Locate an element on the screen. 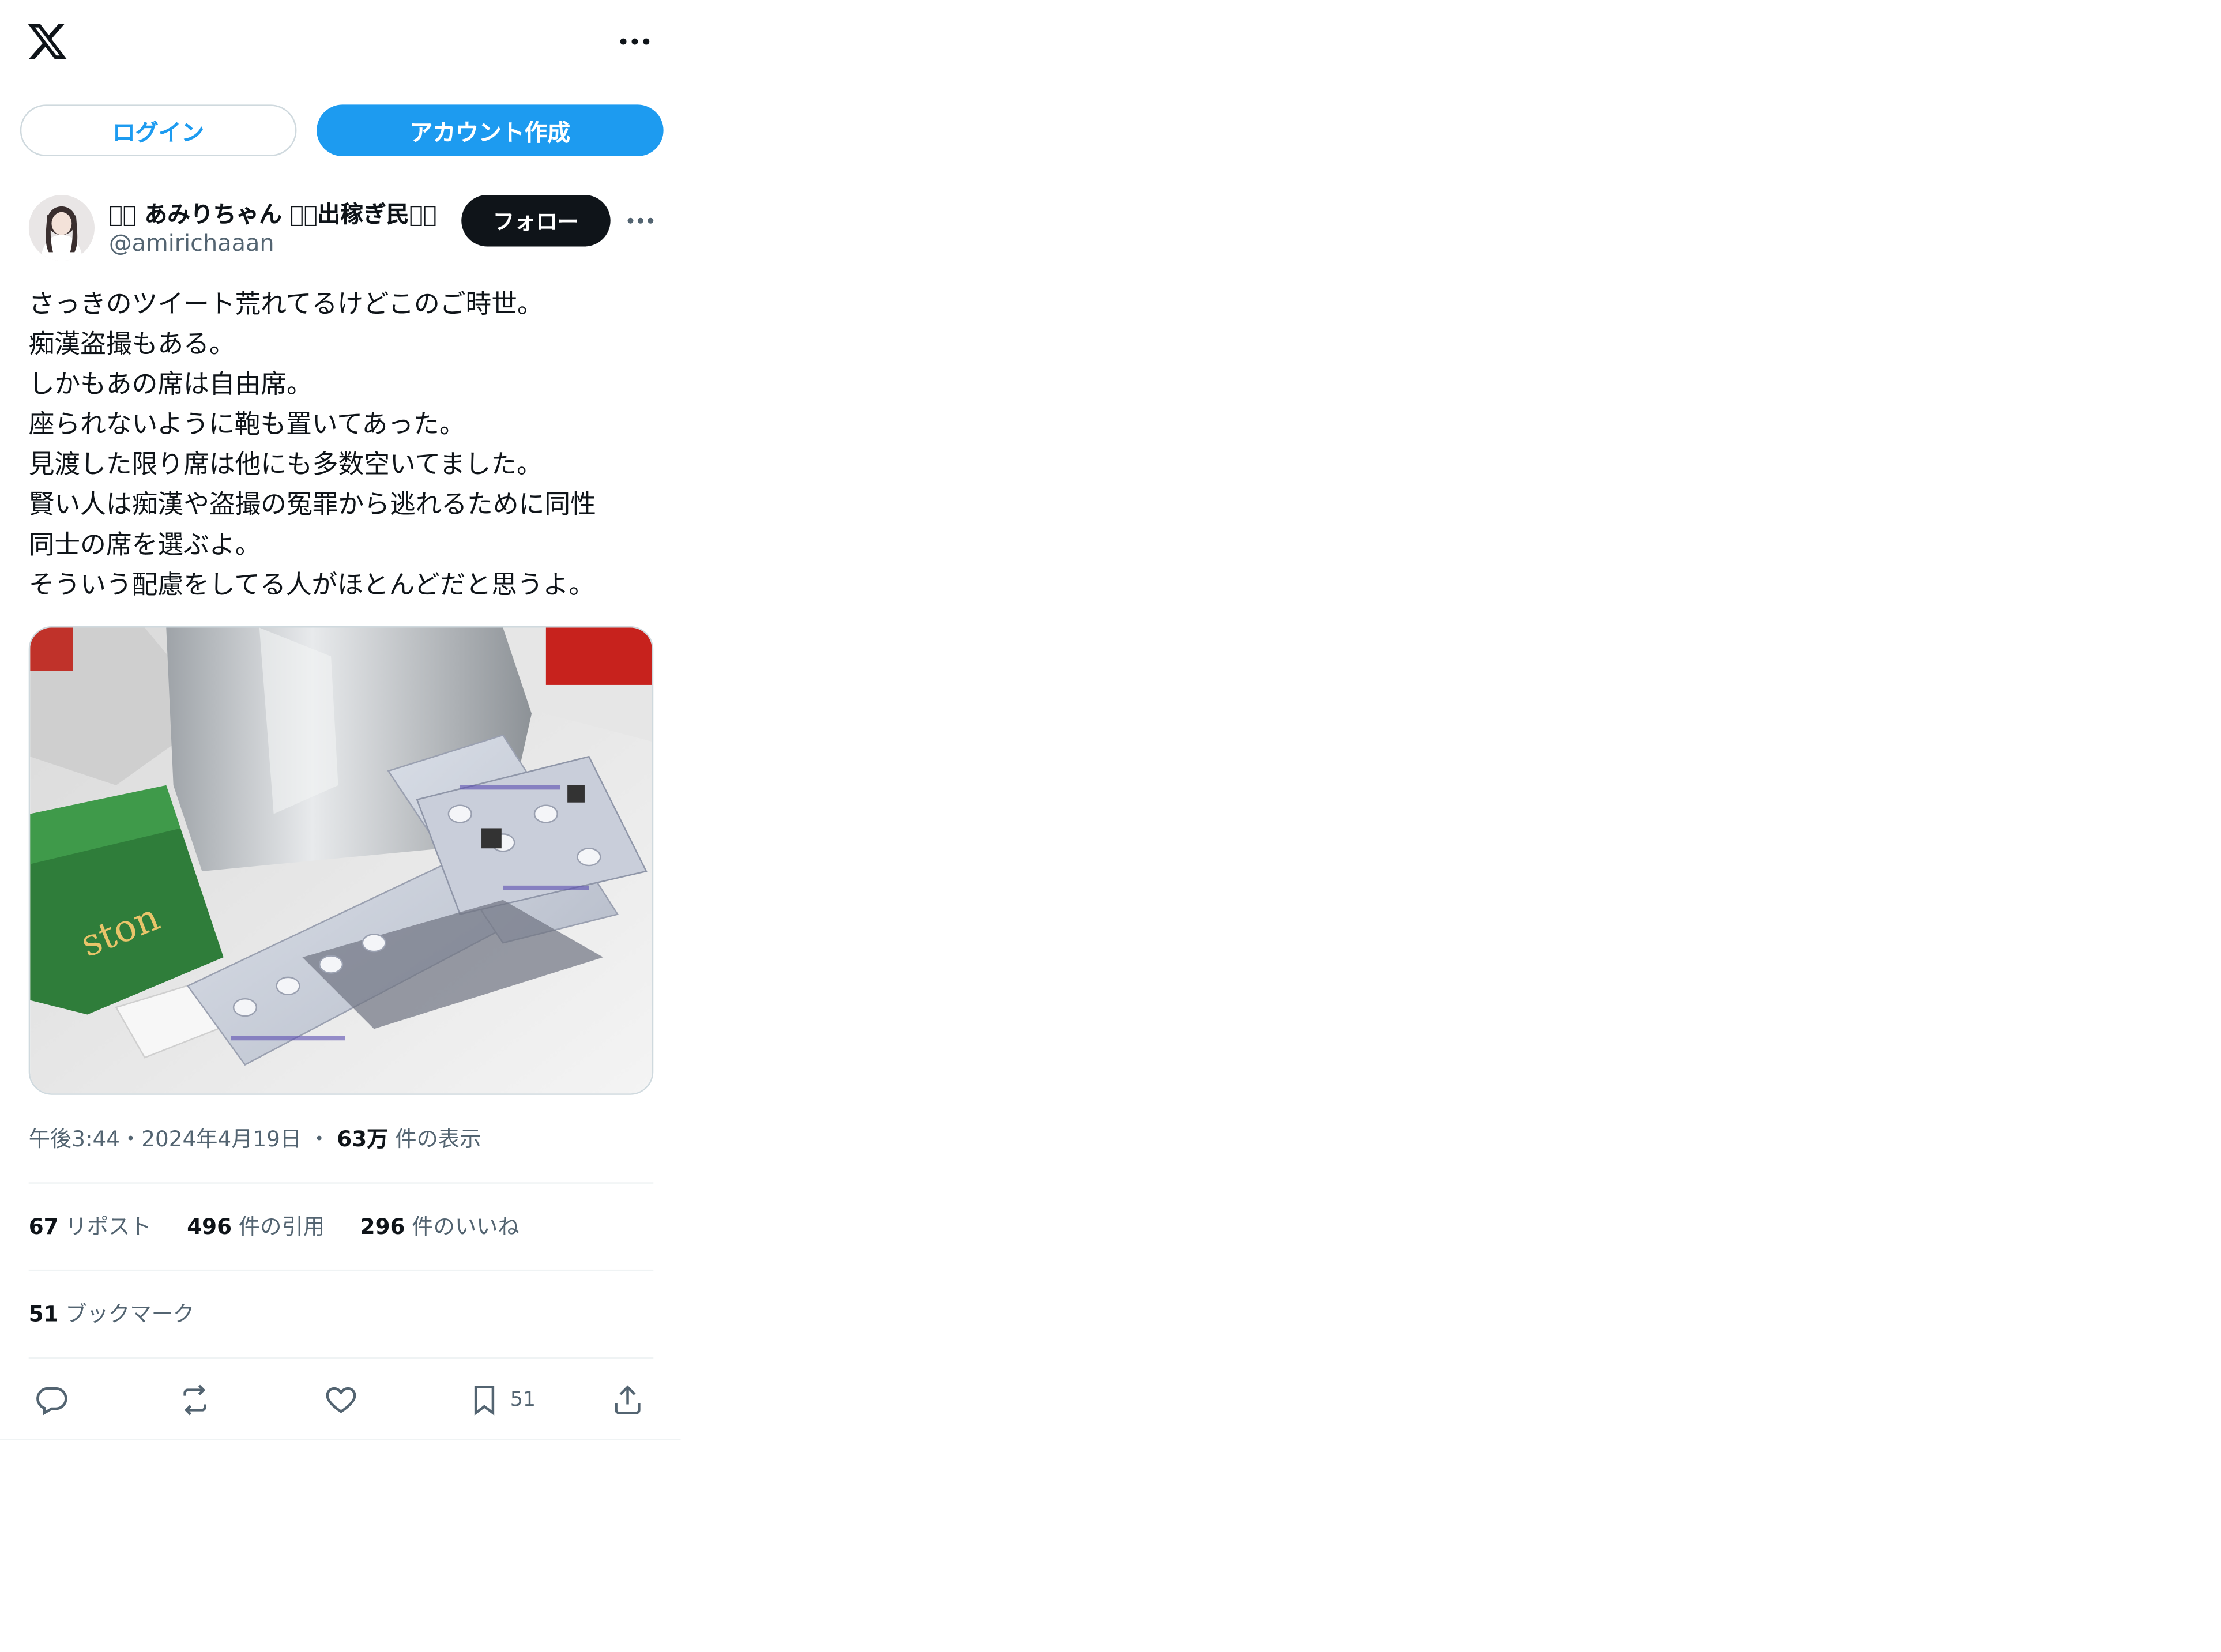 The height and width of the screenshot is (1652, 2221). reposts-count: 67 is located at coordinates (44, 1226).